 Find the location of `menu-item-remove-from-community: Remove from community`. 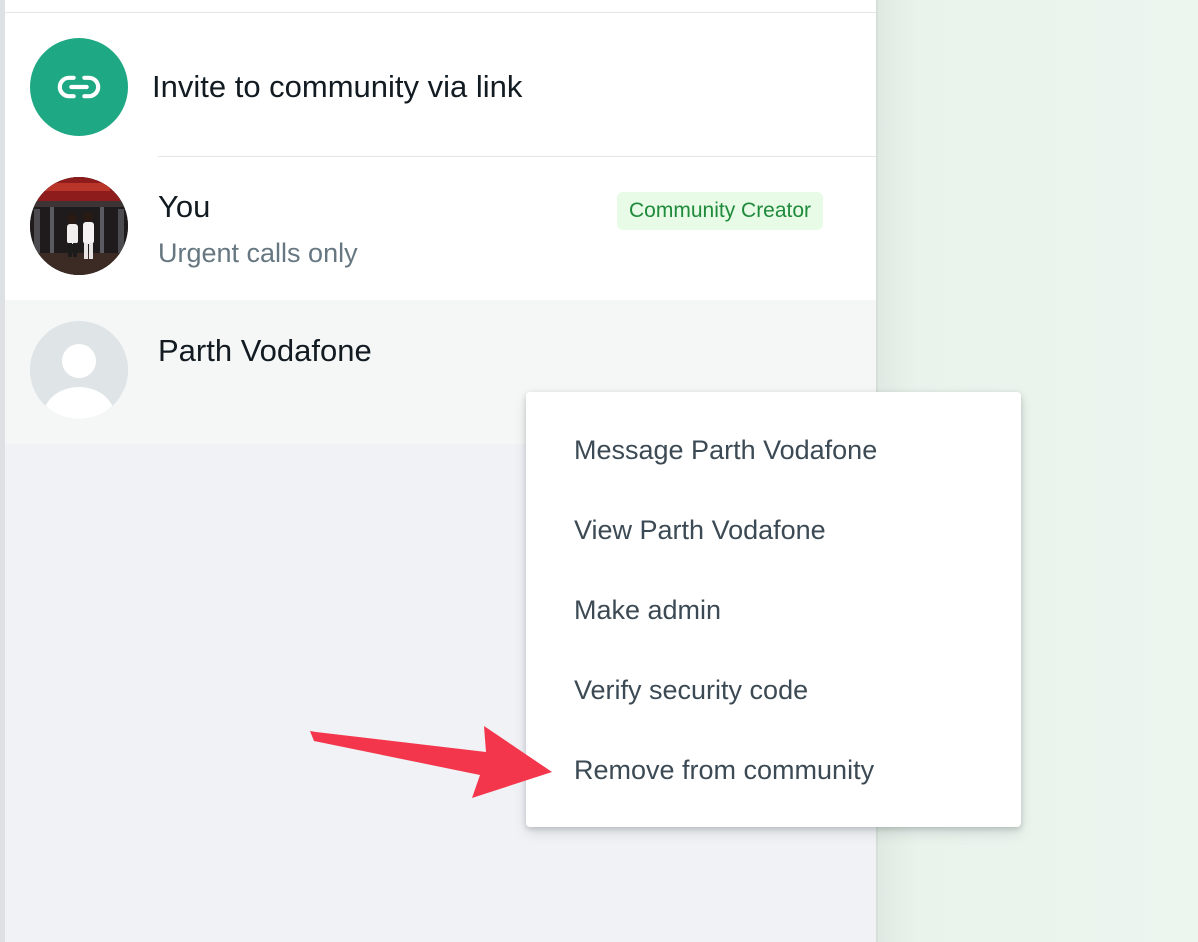

menu-item-remove-from-community: Remove from community is located at coordinates (773, 770).